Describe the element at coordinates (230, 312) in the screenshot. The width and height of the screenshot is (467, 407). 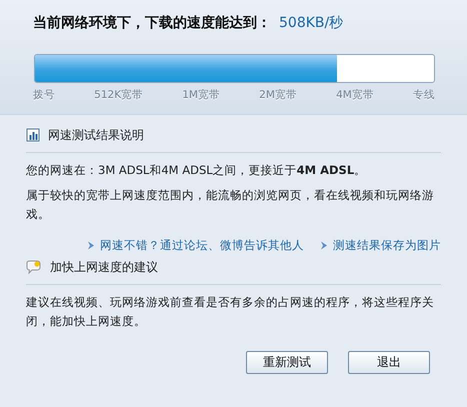
I see `advice-text: 建议在线视频、玩网络游戏前查看是否有多余的占网速的程序，将这些程序关闭，能加快上网速度。` at that location.